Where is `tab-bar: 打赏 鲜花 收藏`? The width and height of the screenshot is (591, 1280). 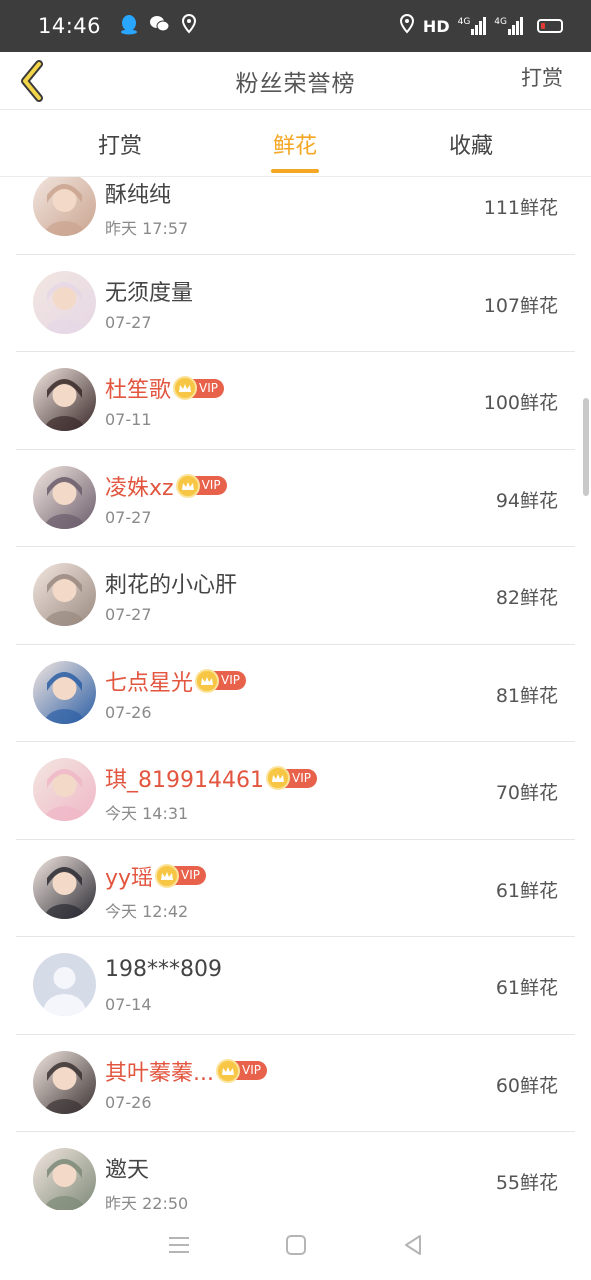
tab-bar: 打赏 鲜花 收藏 is located at coordinates (295, 144).